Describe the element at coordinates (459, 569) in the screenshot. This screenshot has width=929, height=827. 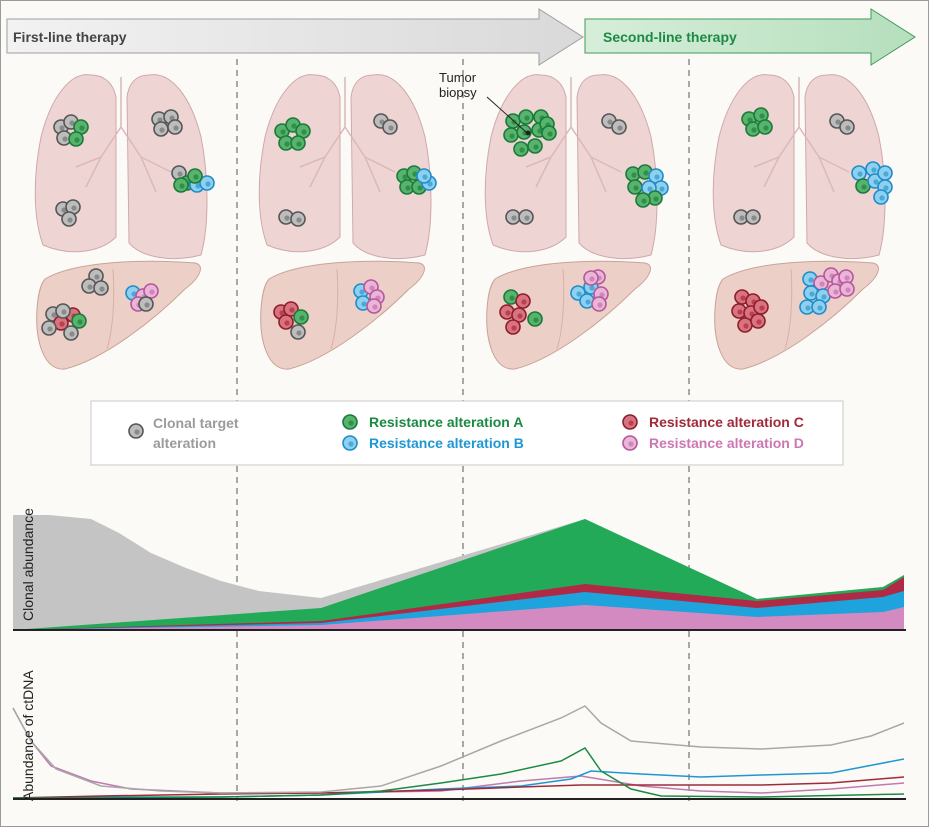
I see `clonal-abundance-chart: Clonal abundance` at that location.